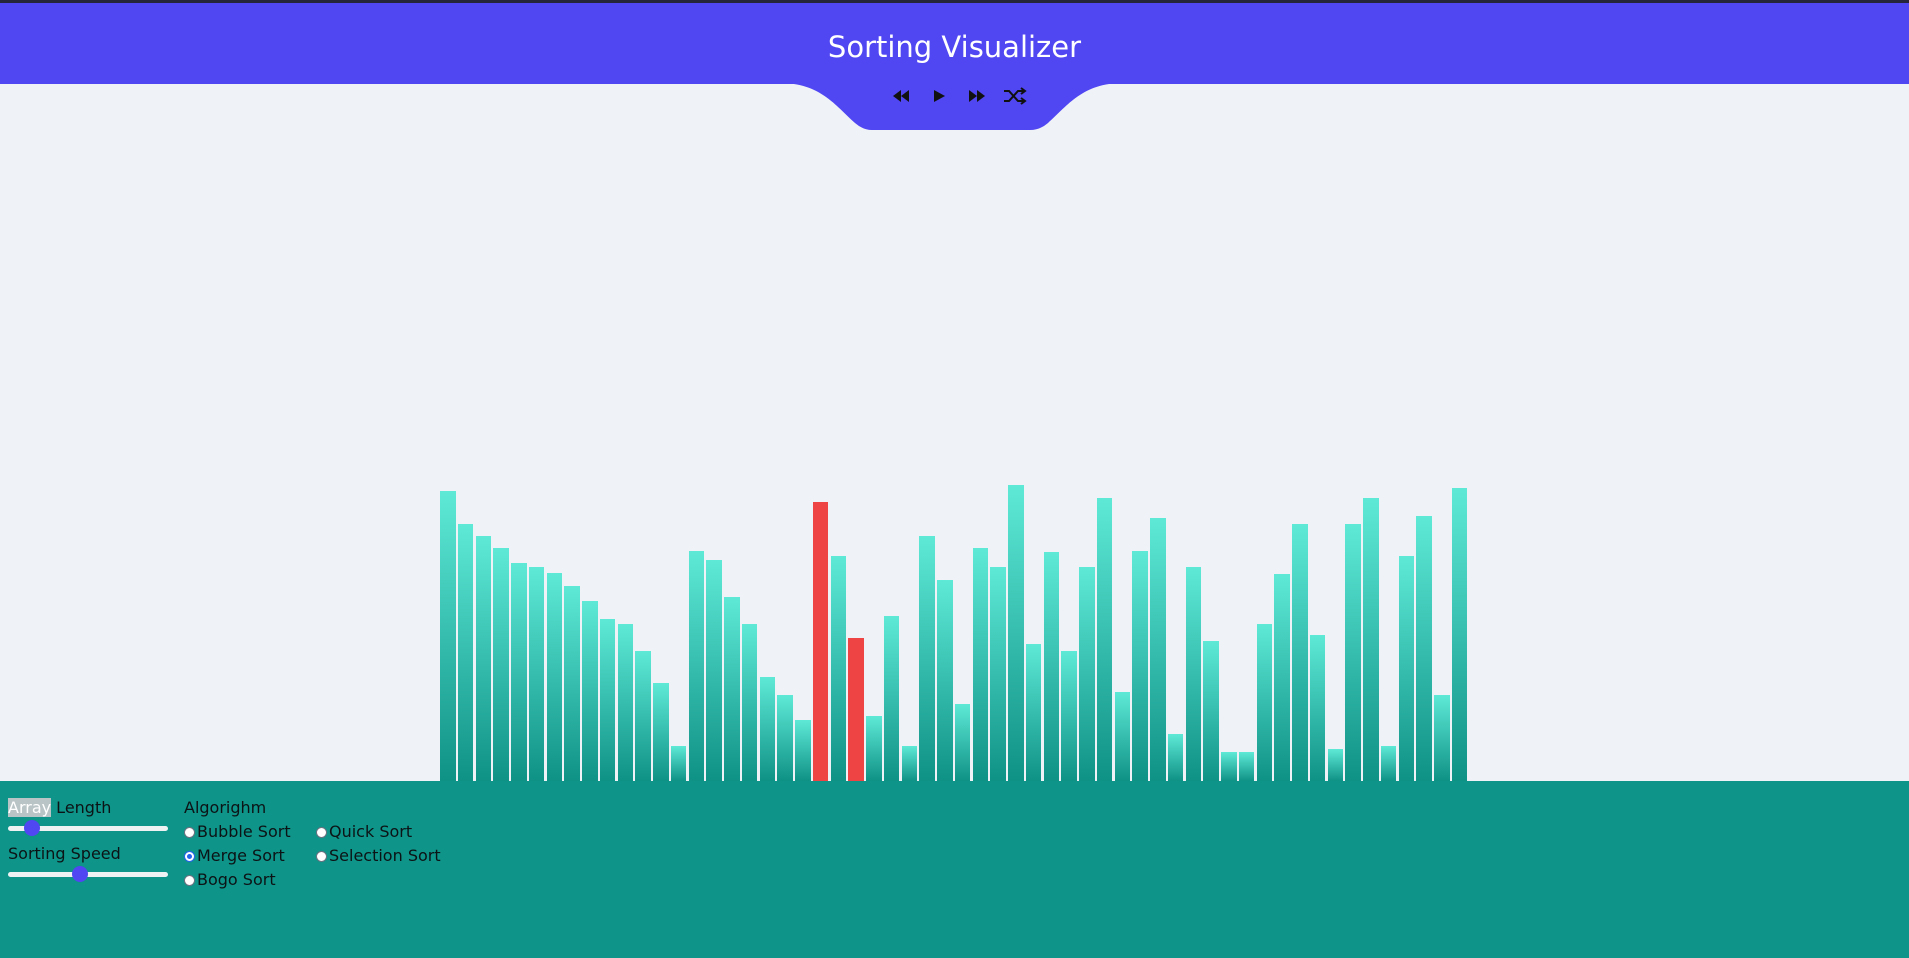  I want to click on radio-merge-sort-dot, so click(189, 856).